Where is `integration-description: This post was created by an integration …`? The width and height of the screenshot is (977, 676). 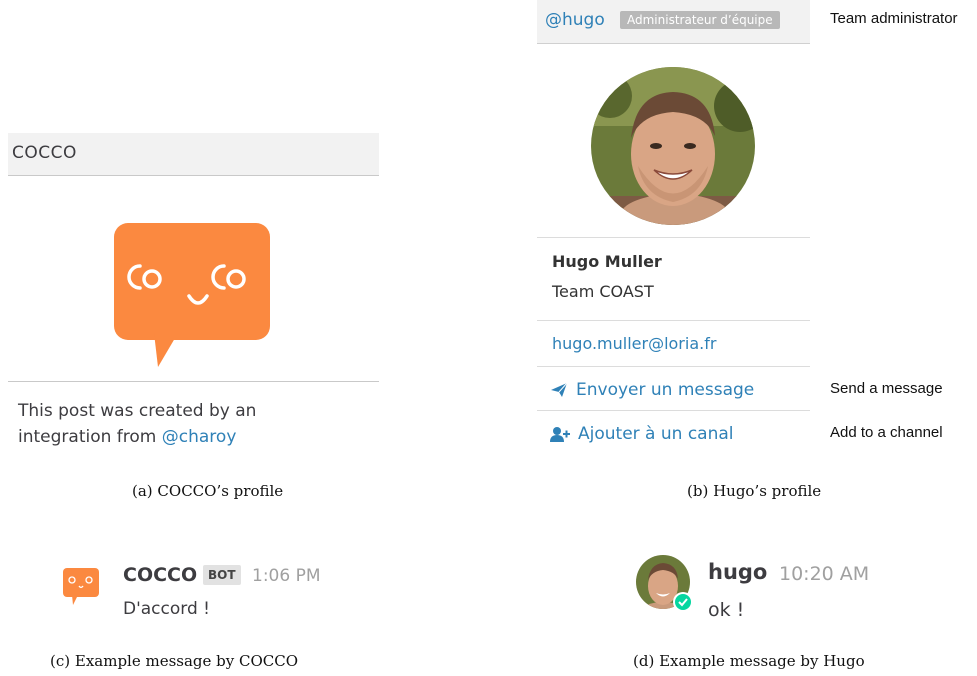 integration-description: This post was created by an integration … is located at coordinates (168, 424).